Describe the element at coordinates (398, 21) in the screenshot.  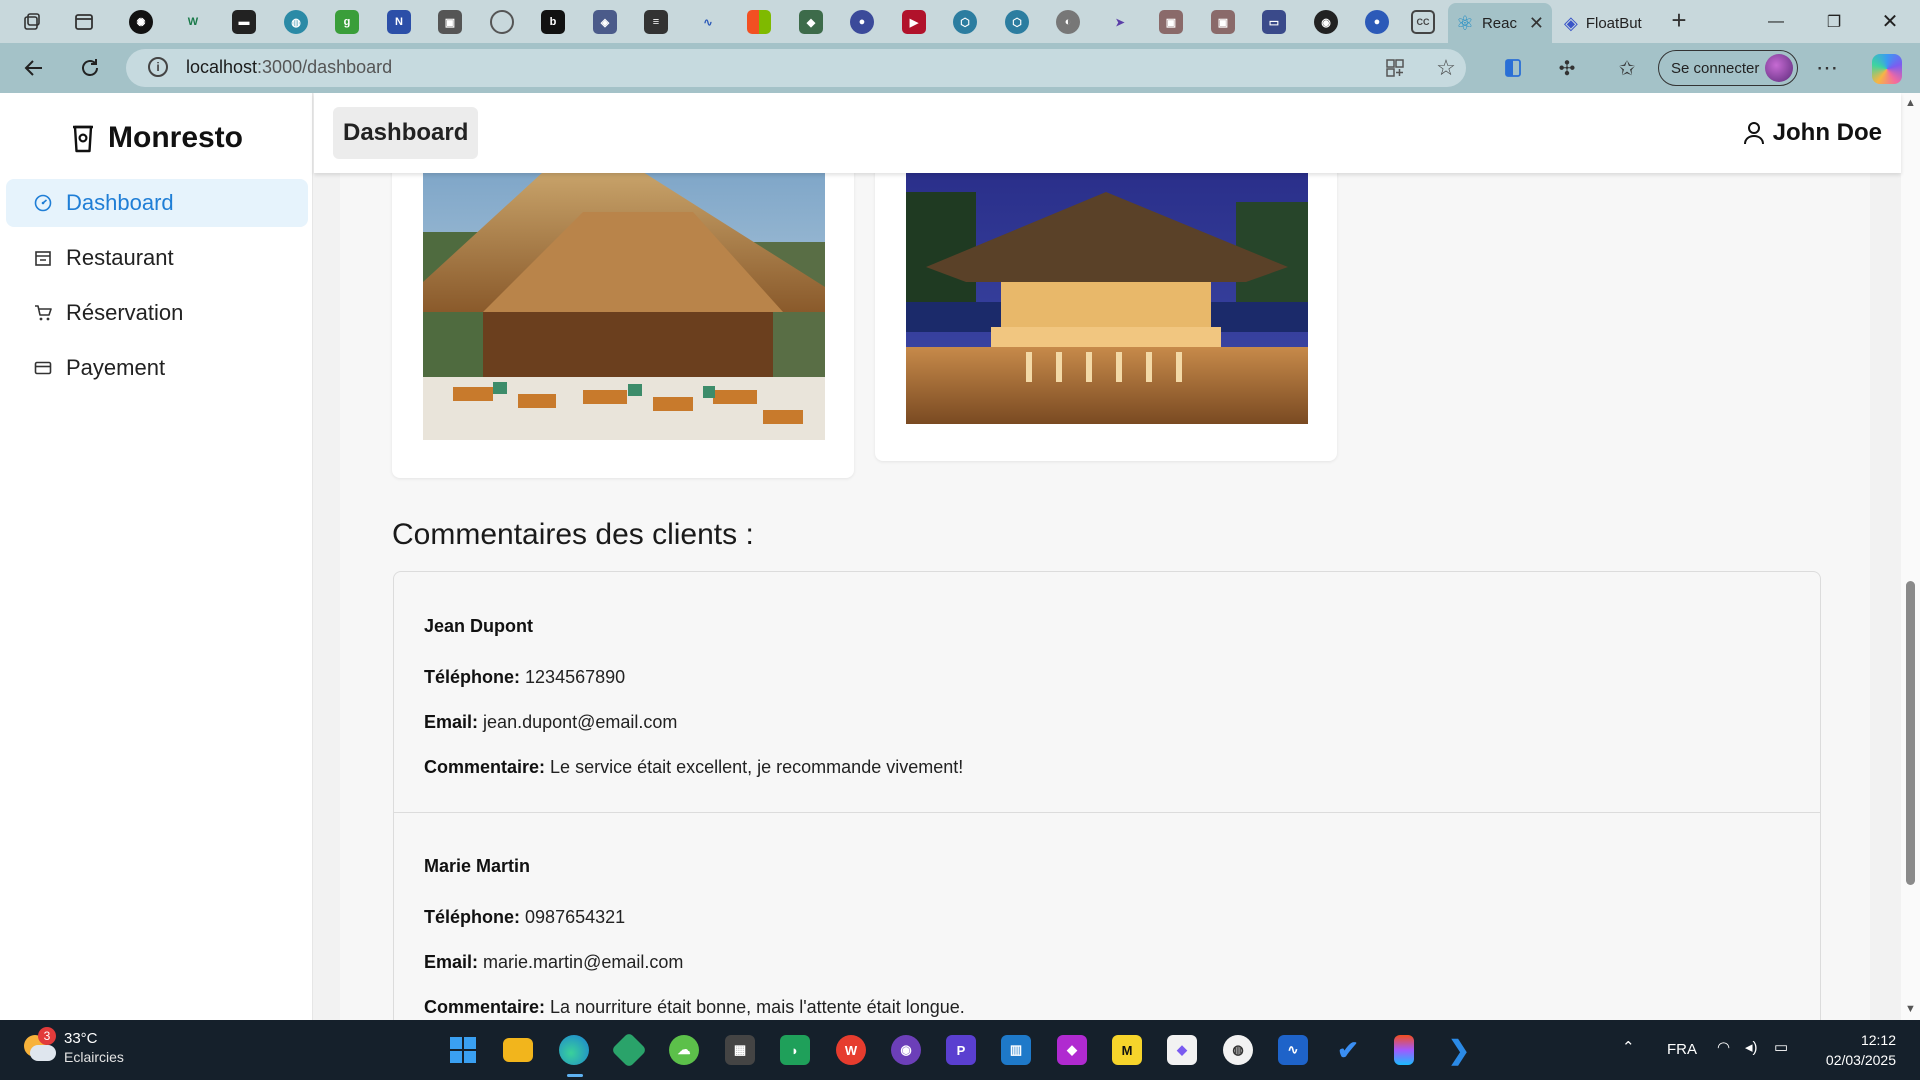
I see `tab-nw: N` at that location.